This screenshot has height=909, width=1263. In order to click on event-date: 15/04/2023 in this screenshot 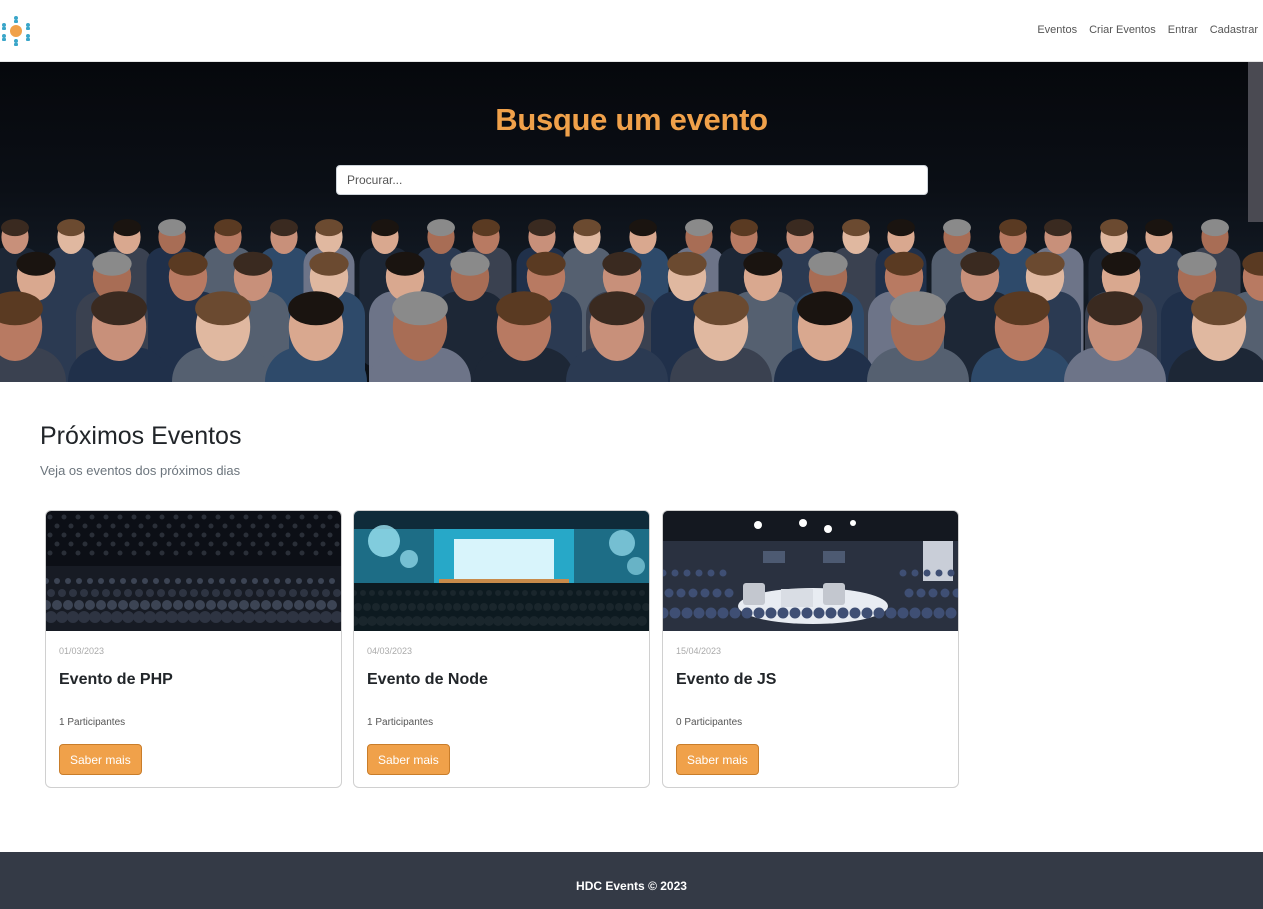, I will do `click(699, 651)`.